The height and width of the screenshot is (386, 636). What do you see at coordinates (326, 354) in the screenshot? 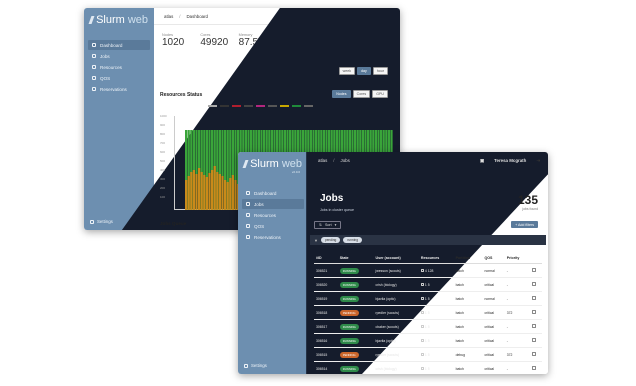
I see `job-id: 306515` at bounding box center [326, 354].